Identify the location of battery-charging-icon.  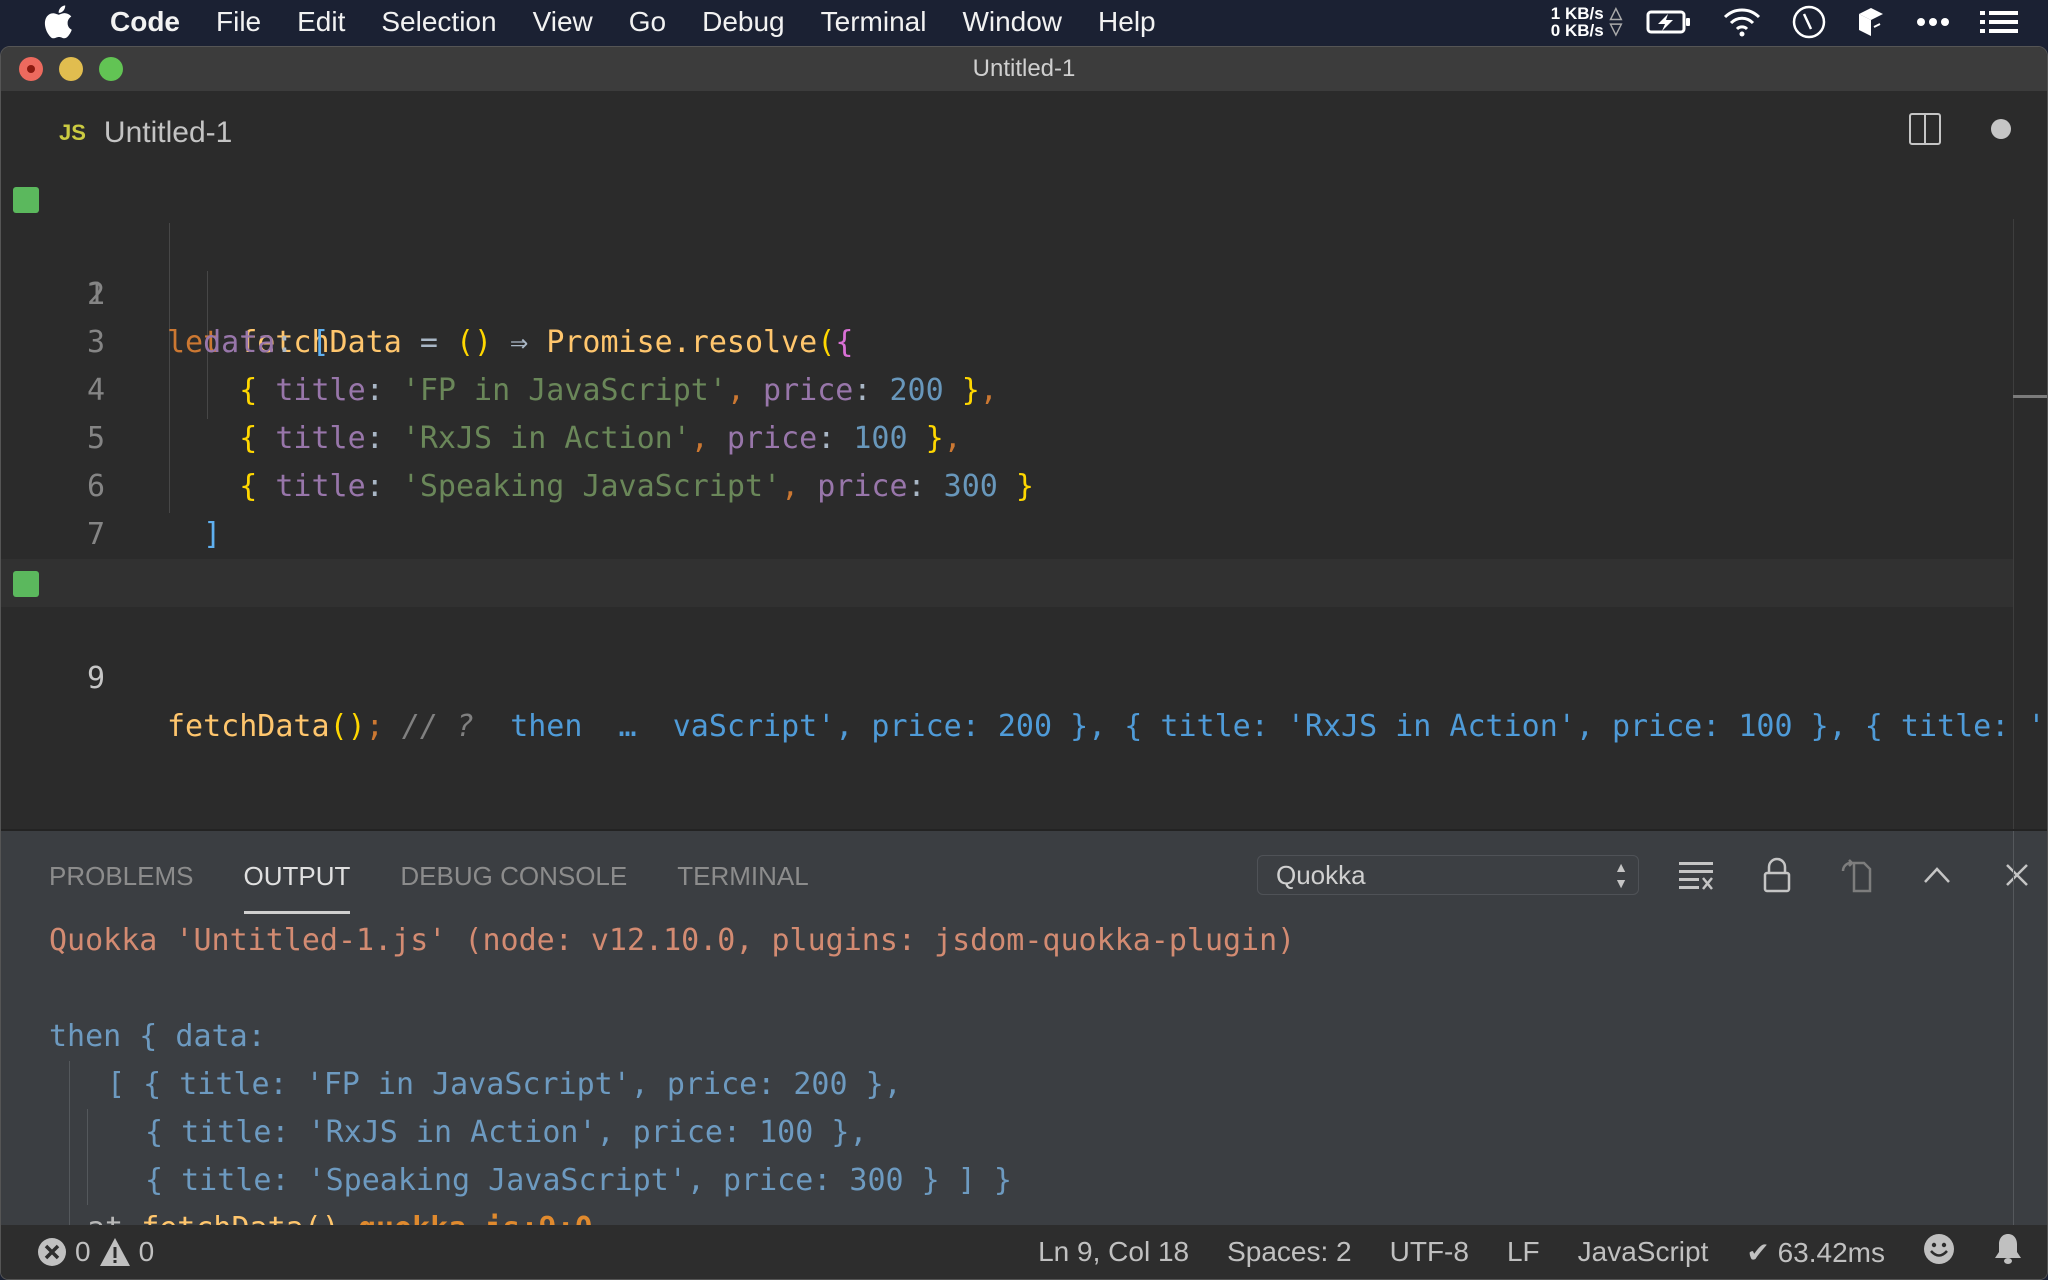
(1669, 22).